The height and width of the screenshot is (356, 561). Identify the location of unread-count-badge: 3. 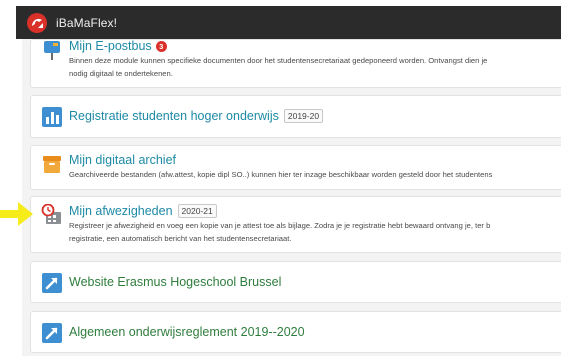
(161, 46).